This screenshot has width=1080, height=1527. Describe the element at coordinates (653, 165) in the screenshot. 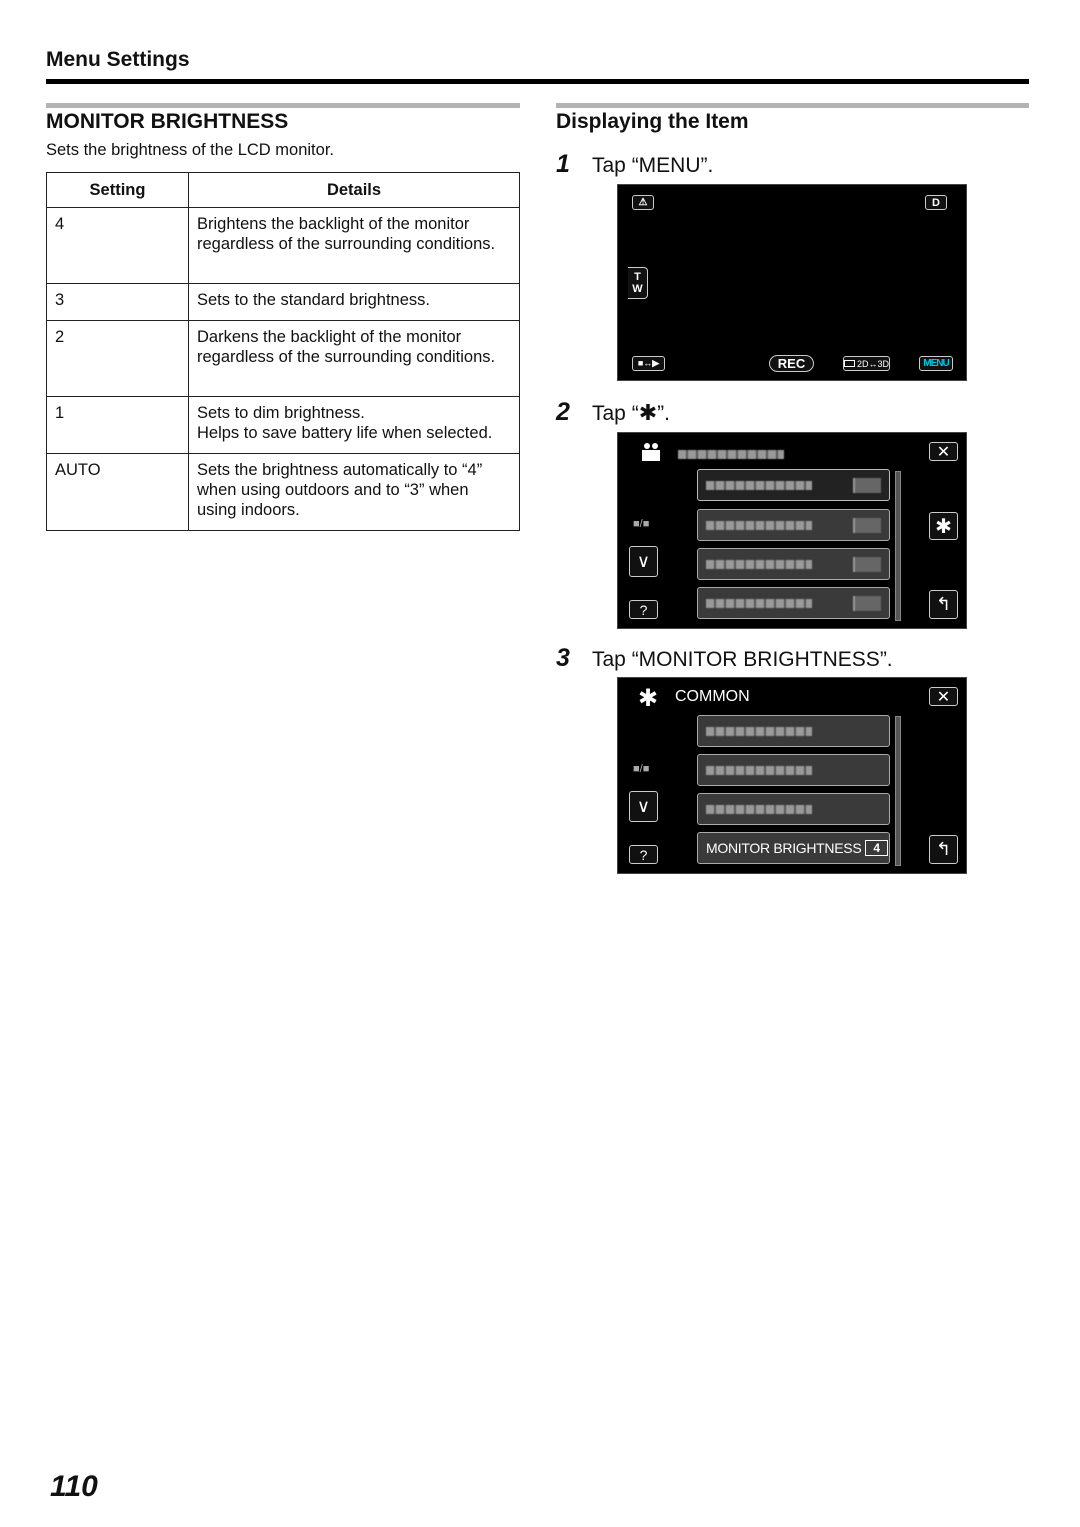

I see `step-text: Tap “MENU”.` at that location.